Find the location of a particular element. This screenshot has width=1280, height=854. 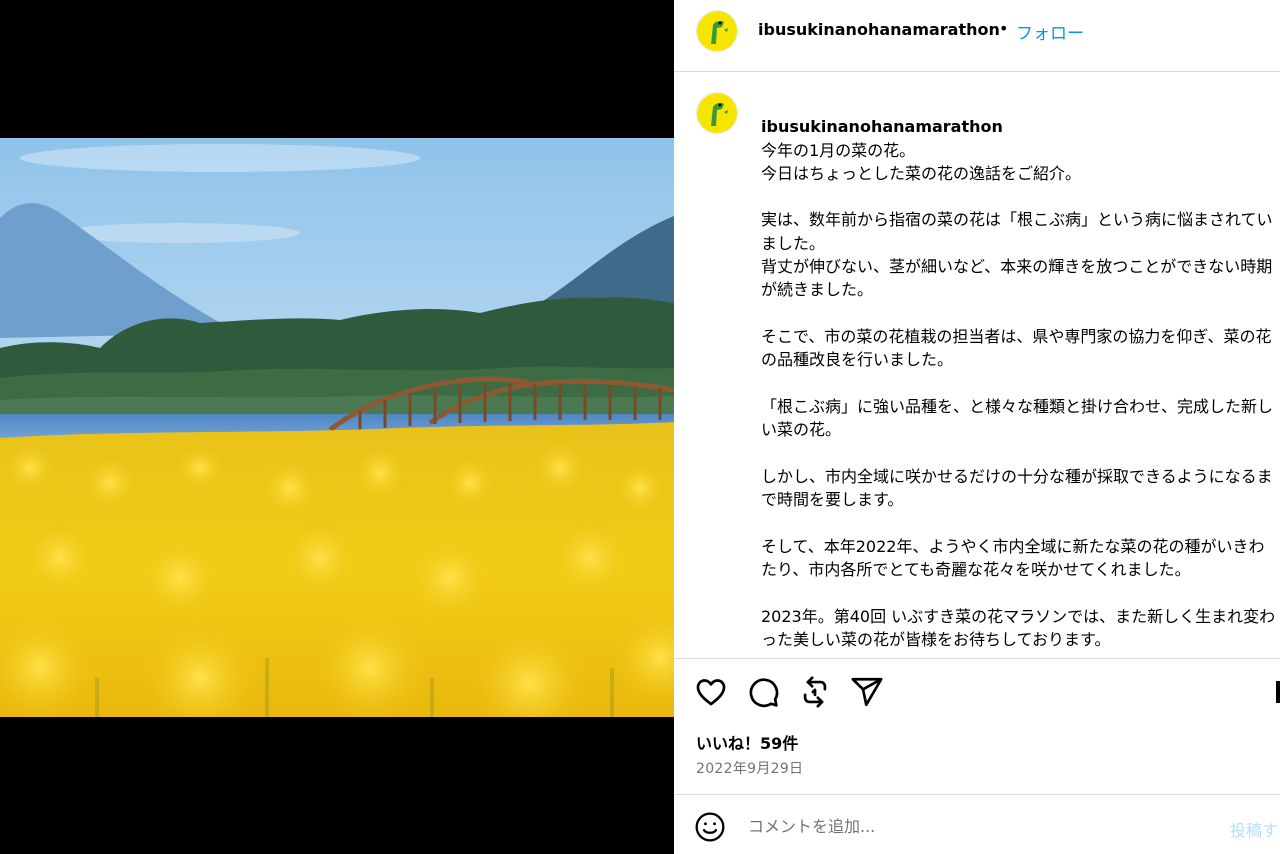

caption-username: ibusukinanohanamarathon is located at coordinates (882, 126).